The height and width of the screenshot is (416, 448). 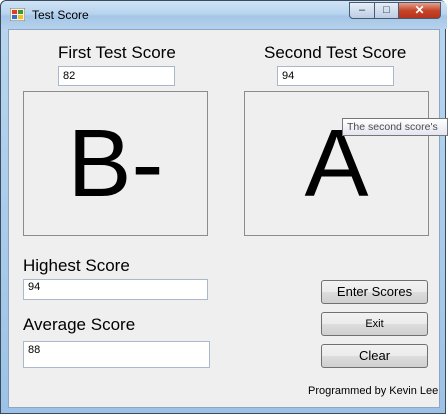 I want to click on second-grade-display: A, so click(x=336, y=163).